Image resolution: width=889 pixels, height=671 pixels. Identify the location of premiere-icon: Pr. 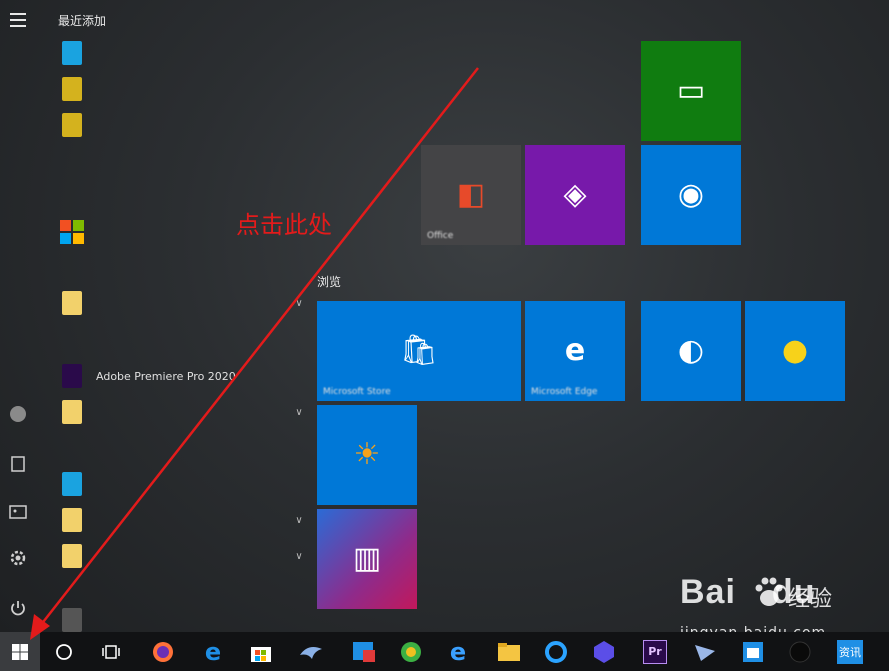
(655, 651).